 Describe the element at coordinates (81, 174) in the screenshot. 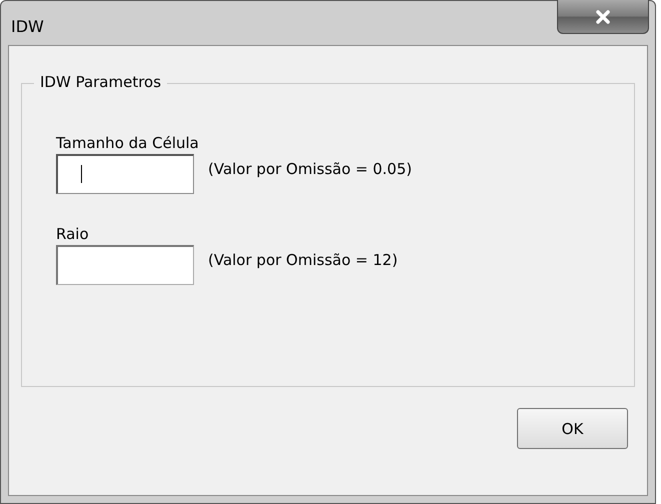

I see `text-cursor` at that location.